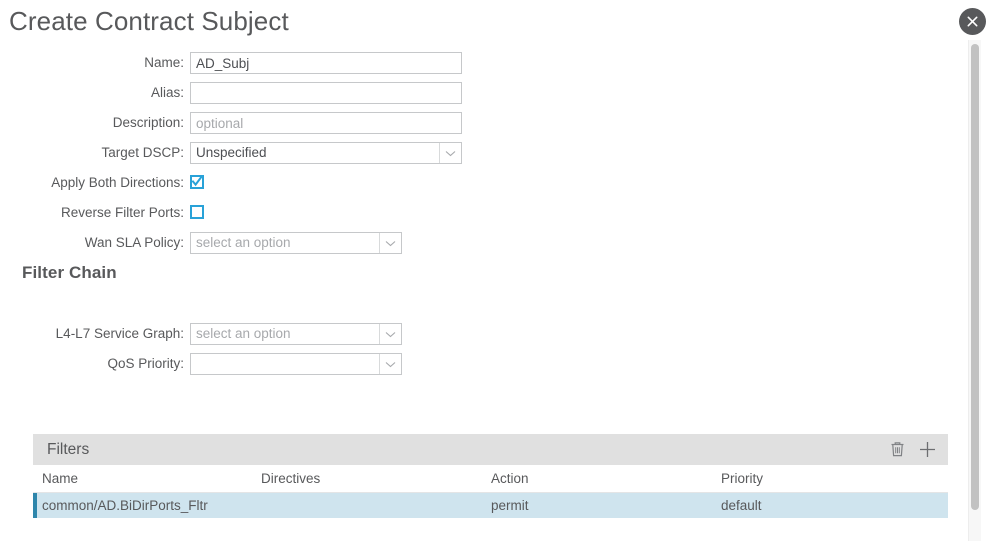 The image size is (999, 541). I want to click on field-wrap-l4l7-service-graph: select an option, so click(296, 334).